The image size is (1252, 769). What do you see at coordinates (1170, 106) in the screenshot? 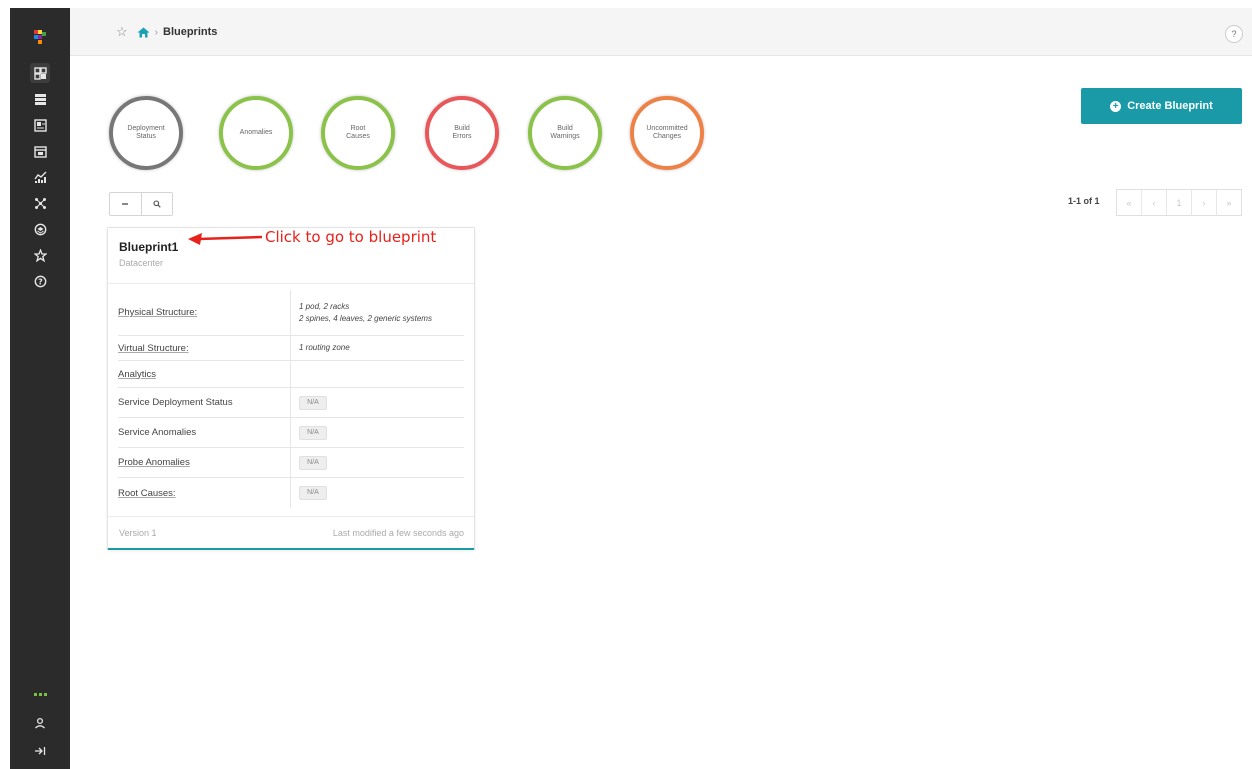
I see `create-blueprint-label: Create Blueprint` at bounding box center [1170, 106].